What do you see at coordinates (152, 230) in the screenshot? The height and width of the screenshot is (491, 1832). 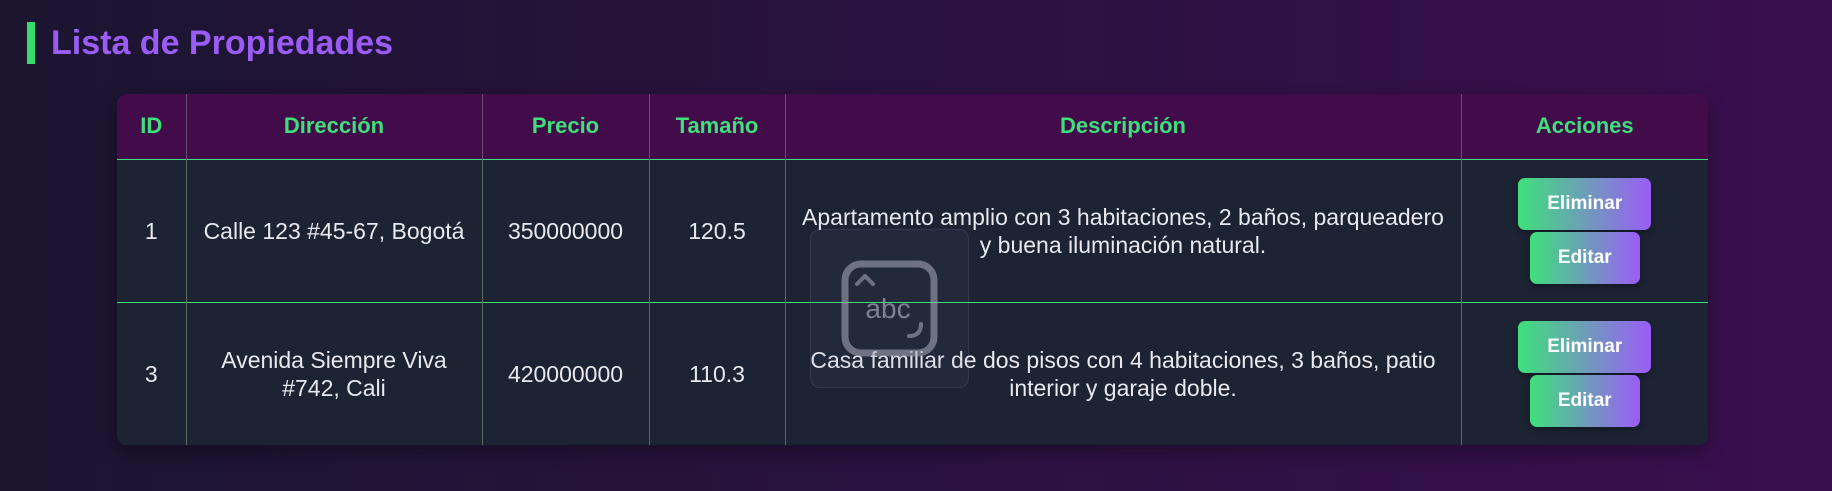 I see `cell-id: 1` at bounding box center [152, 230].